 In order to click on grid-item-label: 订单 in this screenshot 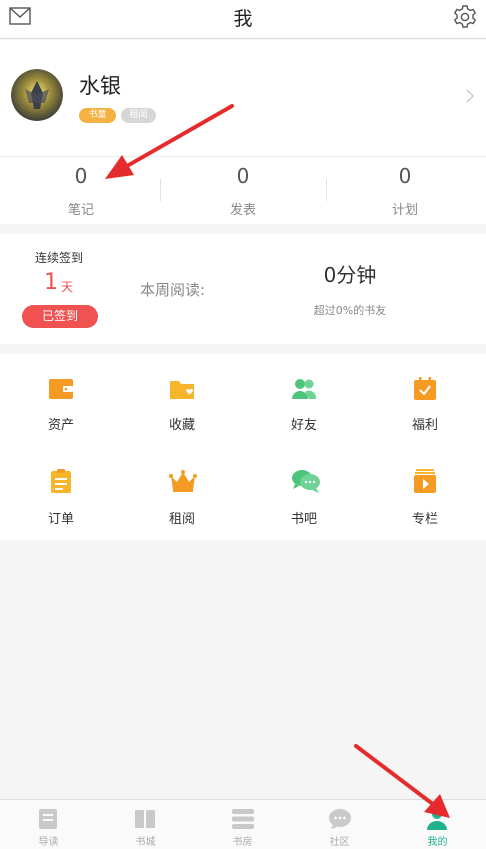, I will do `click(60, 519)`.